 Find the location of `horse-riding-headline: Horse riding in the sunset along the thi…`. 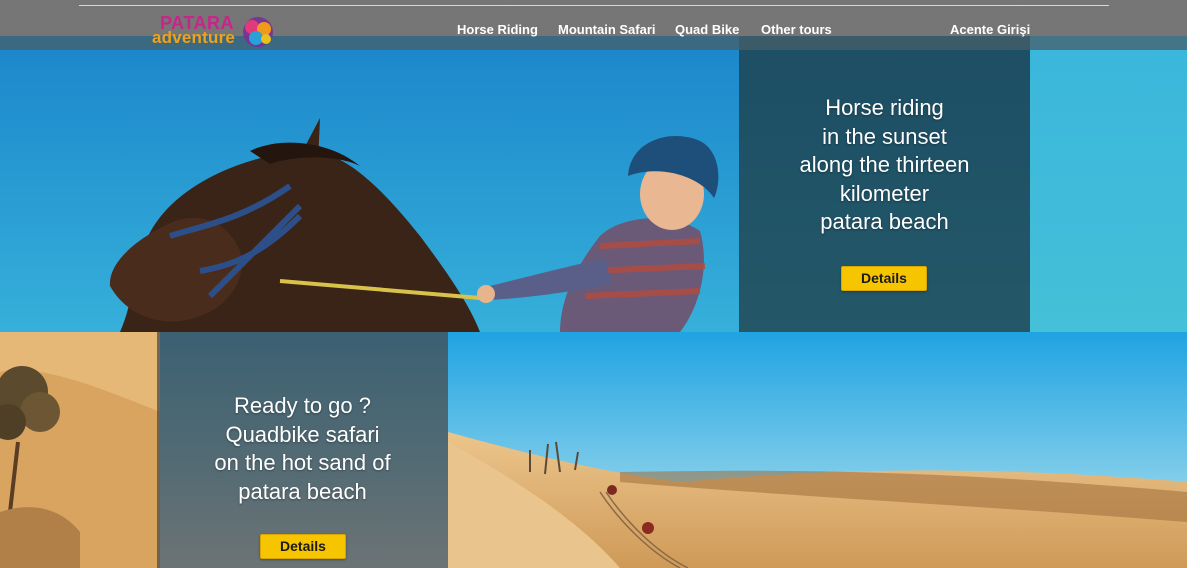

horse-riding-headline: Horse riding in the sunset along the thi… is located at coordinates (884, 165).